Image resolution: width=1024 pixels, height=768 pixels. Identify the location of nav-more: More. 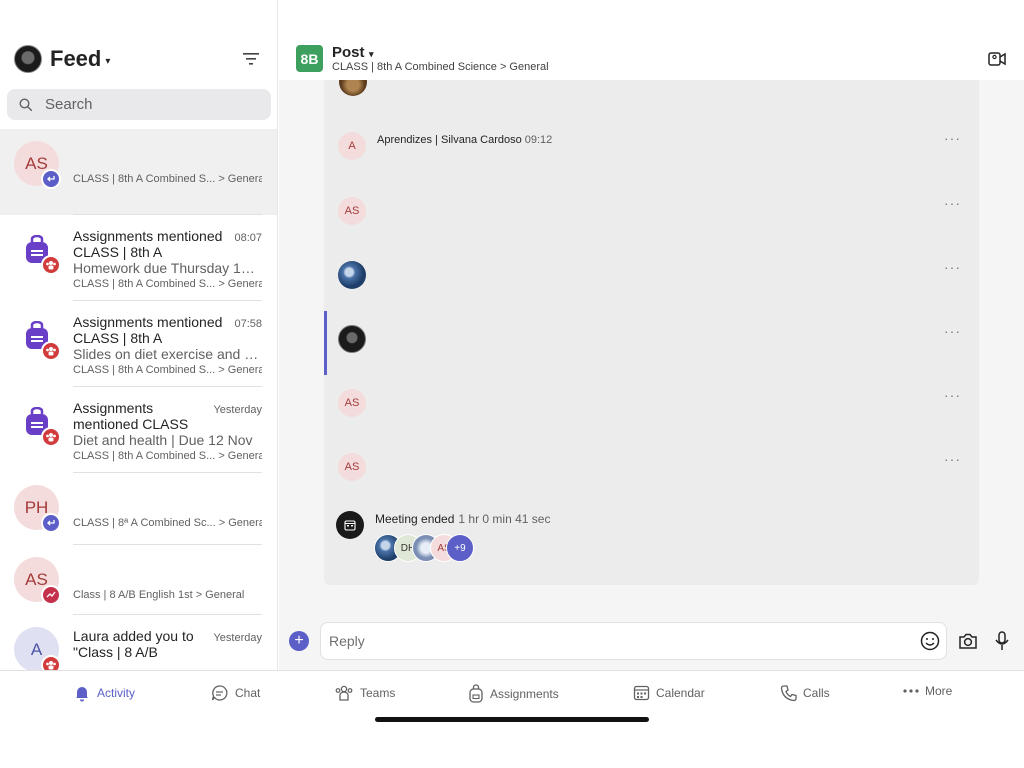
(927, 691).